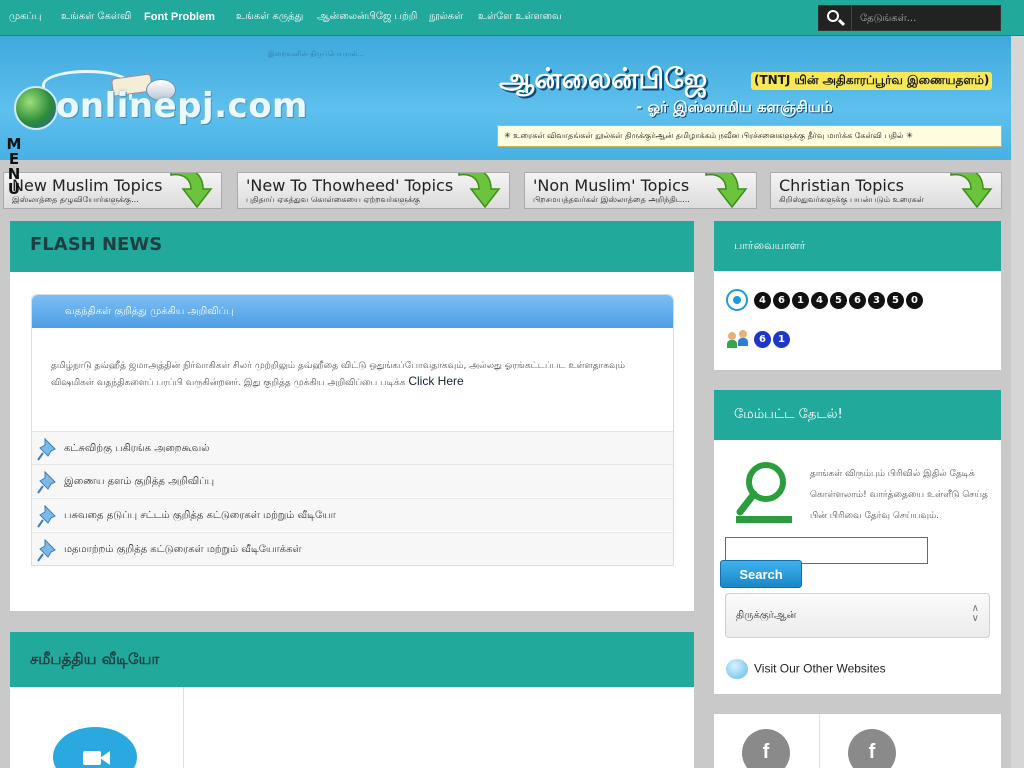  Describe the element at coordinates (352, 447) in the screenshot. I see `news-list-item: கட்சுவிற்கு பகிரங்க அறைகூவல்` at that location.